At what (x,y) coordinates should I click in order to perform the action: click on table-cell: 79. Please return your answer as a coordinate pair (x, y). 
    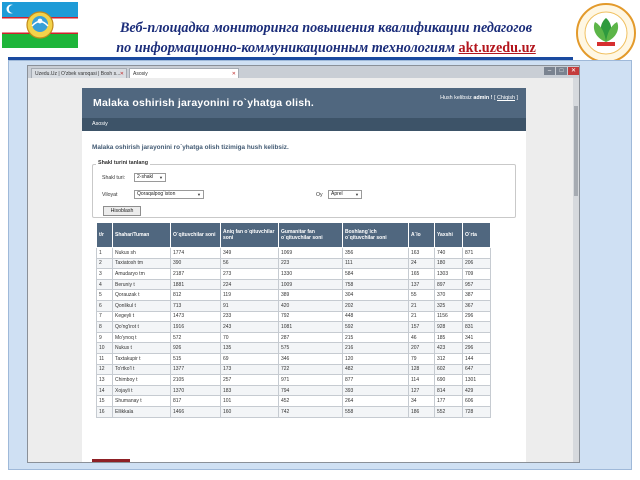
    Looking at the image, I should click on (421, 358).